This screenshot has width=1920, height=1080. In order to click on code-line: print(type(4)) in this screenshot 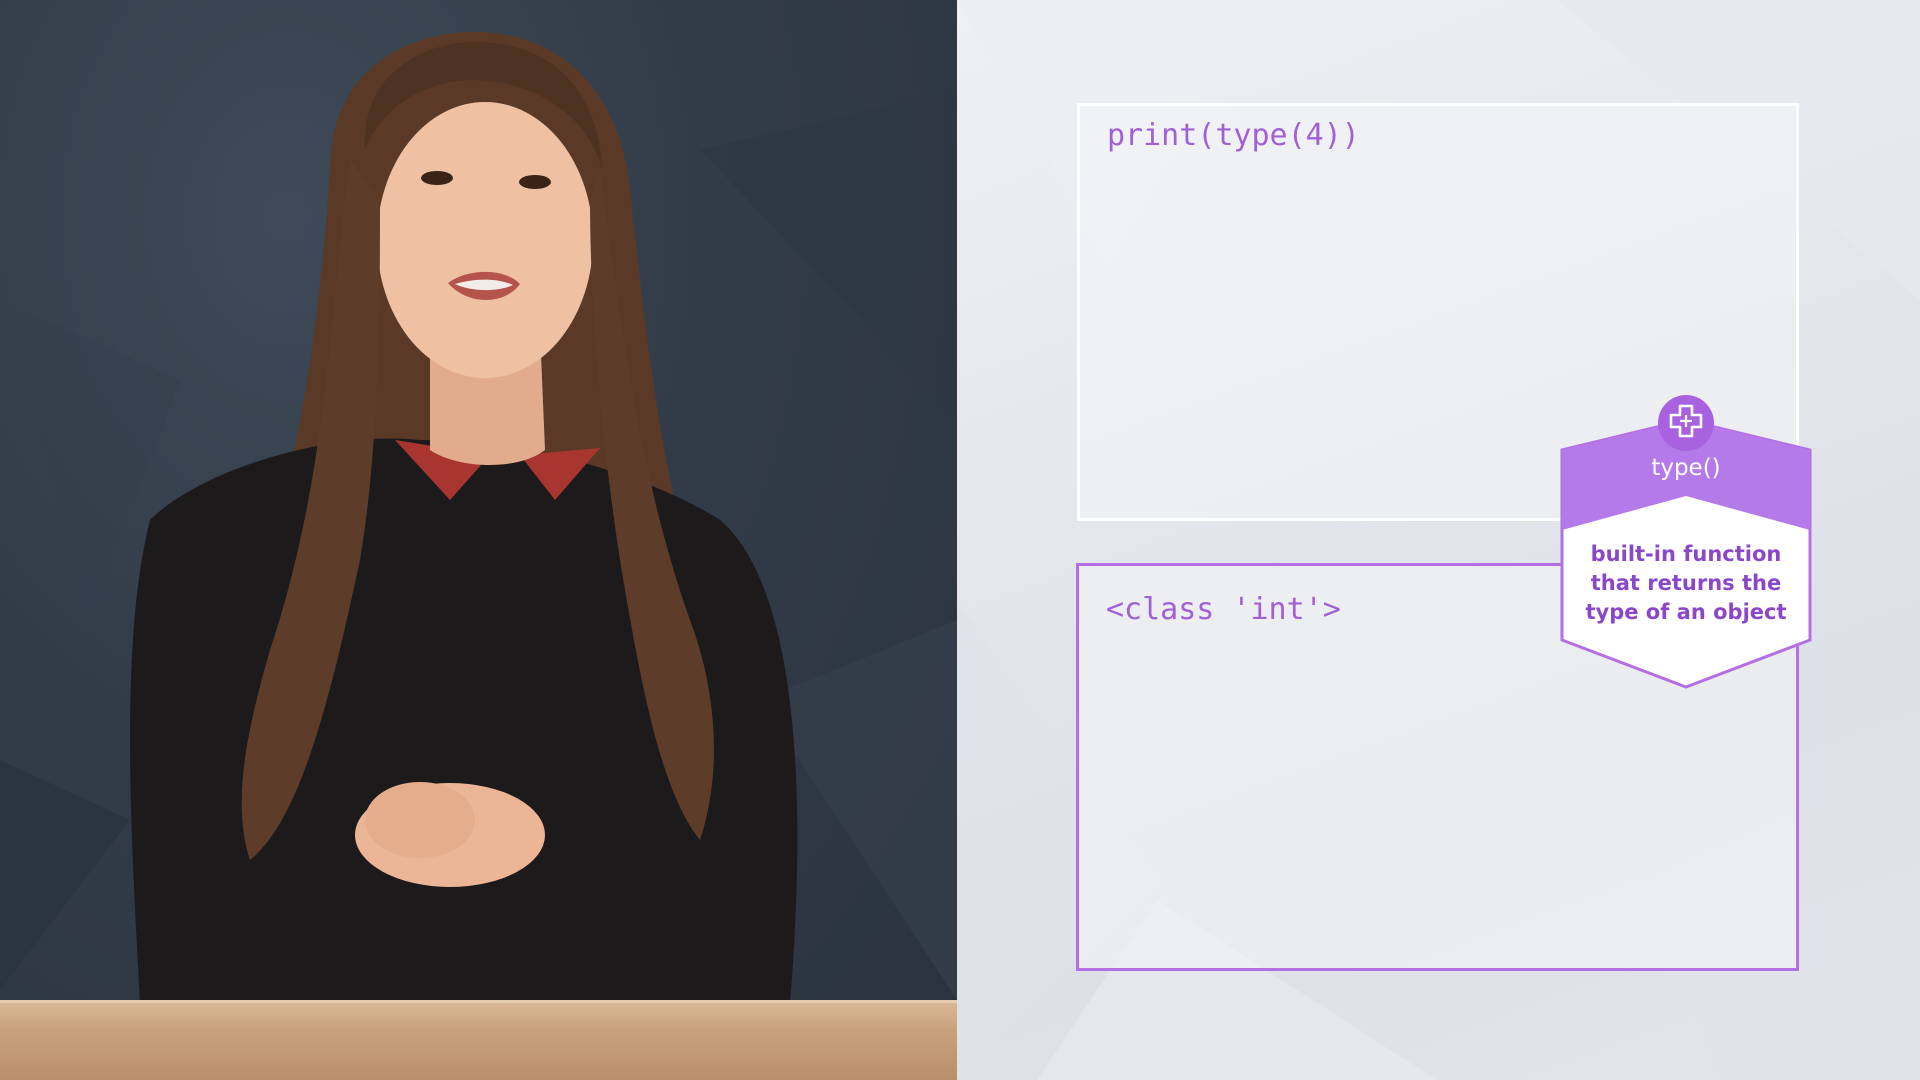, I will do `click(1233, 135)`.